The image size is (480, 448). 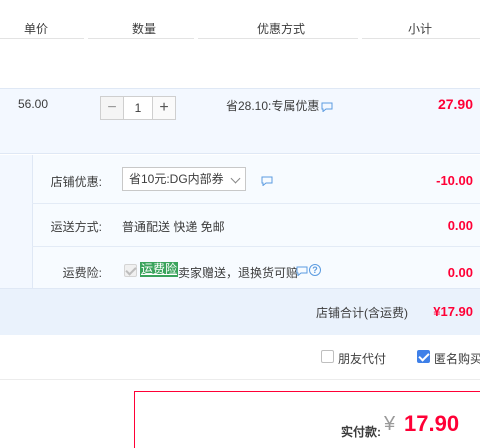 I want to click on increase-quantity-button: +, so click(x=164, y=108).